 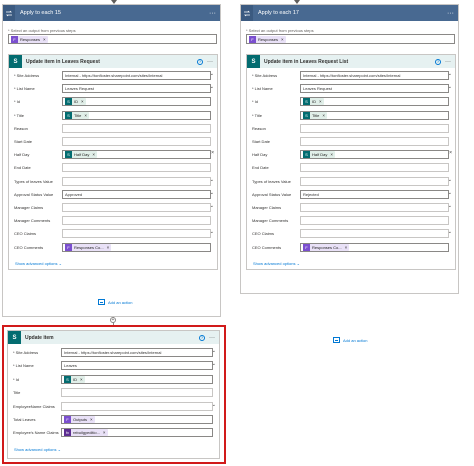 What do you see at coordinates (374, 194) in the screenshot?
I see `field-input: Rejected` at bounding box center [374, 194].